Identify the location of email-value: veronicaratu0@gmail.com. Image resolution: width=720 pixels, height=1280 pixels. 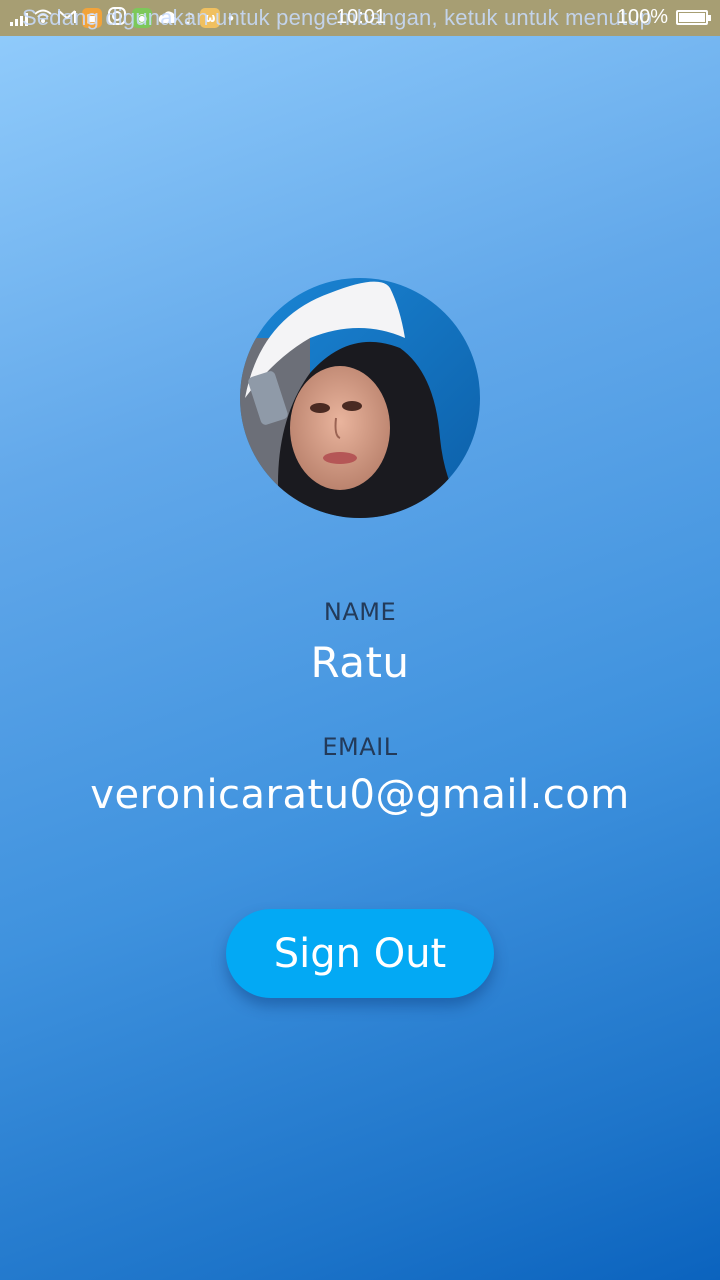
(360, 795).